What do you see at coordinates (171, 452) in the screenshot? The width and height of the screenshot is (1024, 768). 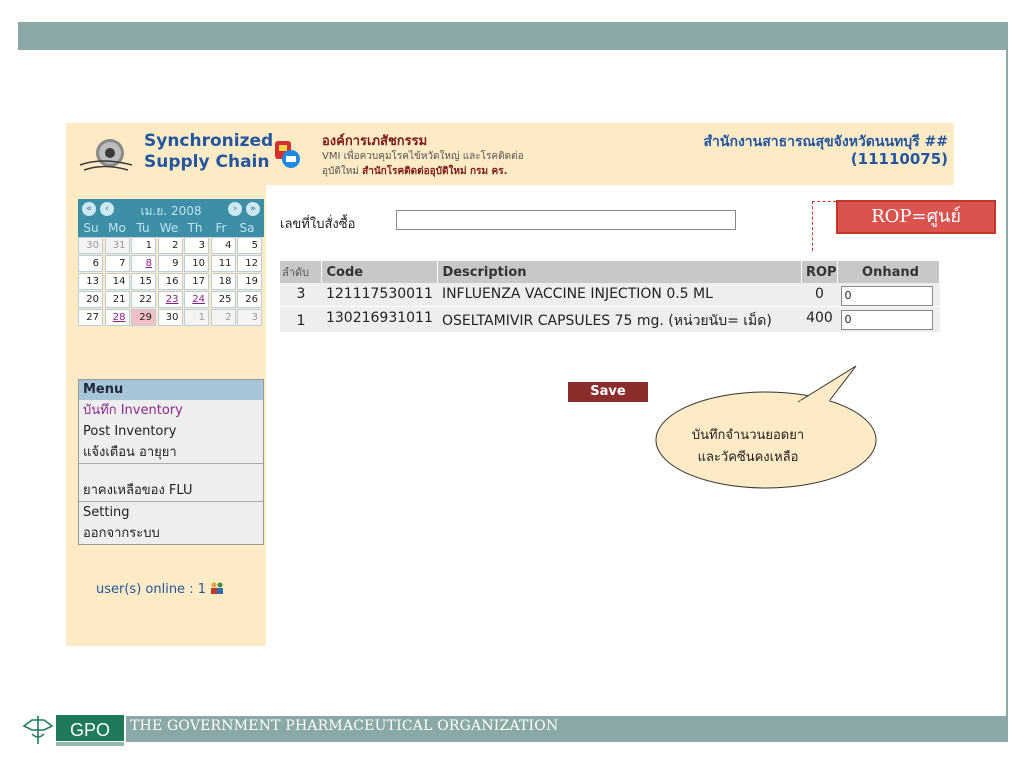 I see `menu-item-expiry-alert: แจ้งเตือน อายุยา` at bounding box center [171, 452].